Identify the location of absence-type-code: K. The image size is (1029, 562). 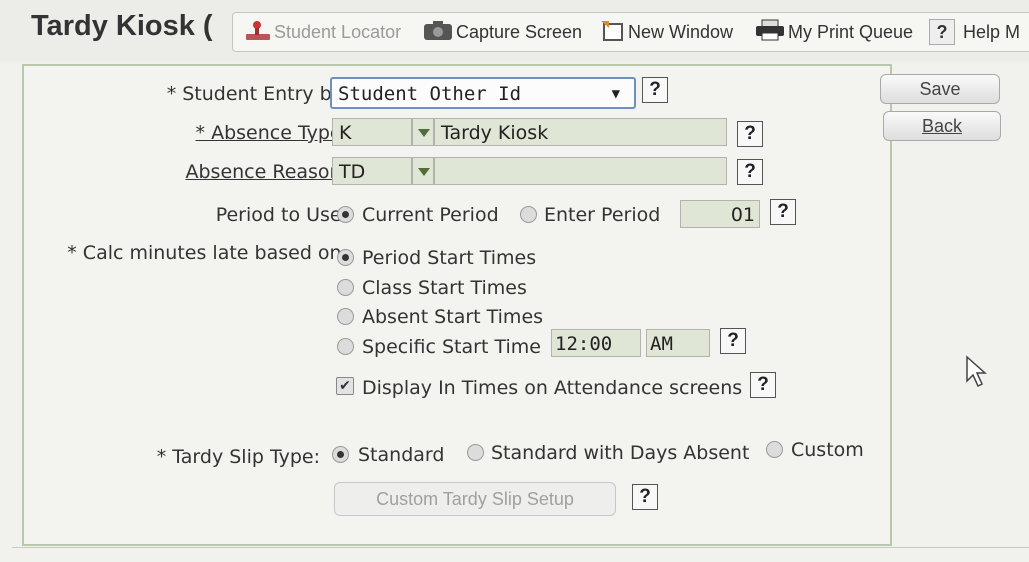
(345, 133).